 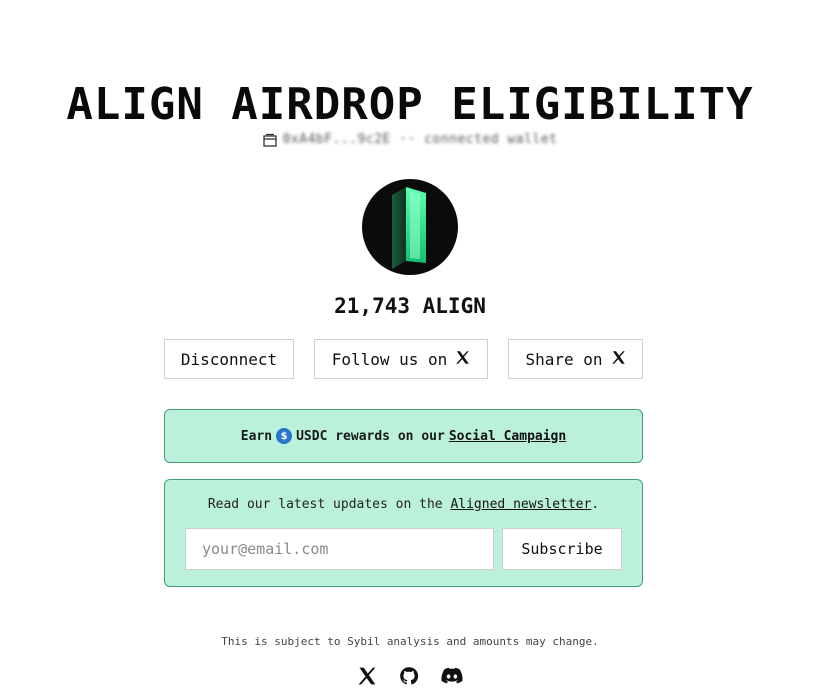 What do you see at coordinates (410, 105) in the screenshot?
I see `page-title: ALIGN AIRDROP ELIGIBILITY` at bounding box center [410, 105].